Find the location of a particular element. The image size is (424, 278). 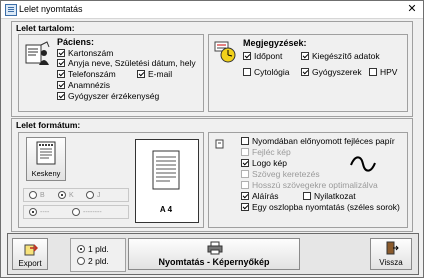

checkbox-gyogyszerek: Gyógyszerek is located at coordinates (331, 72).